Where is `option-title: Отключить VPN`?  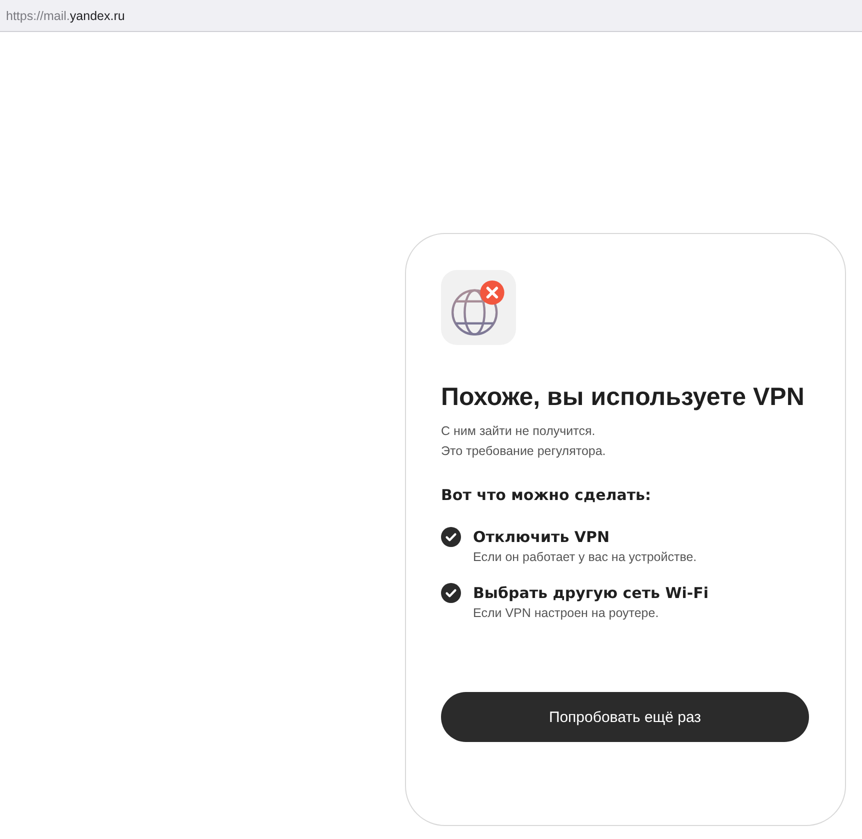 option-title: Отключить VPN is located at coordinates (542, 537).